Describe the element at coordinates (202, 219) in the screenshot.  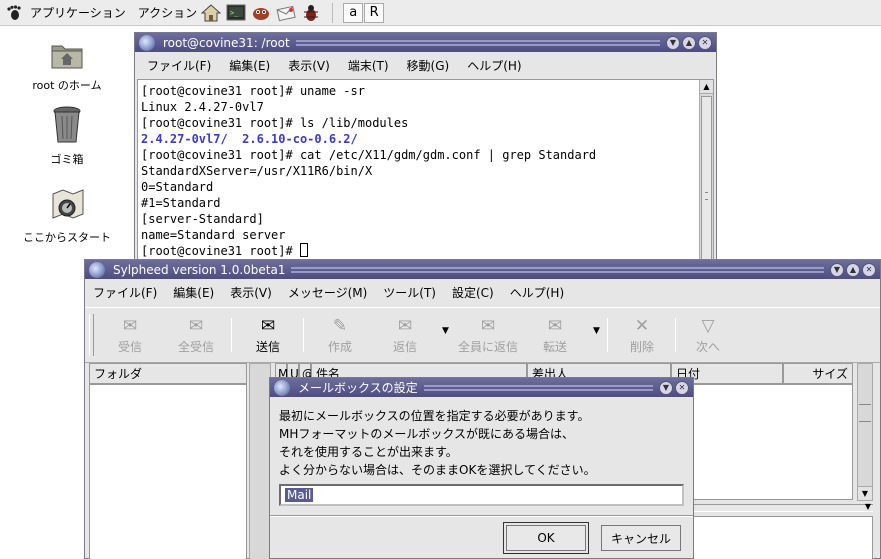
I see `terminal-line: [server-Standard]` at that location.